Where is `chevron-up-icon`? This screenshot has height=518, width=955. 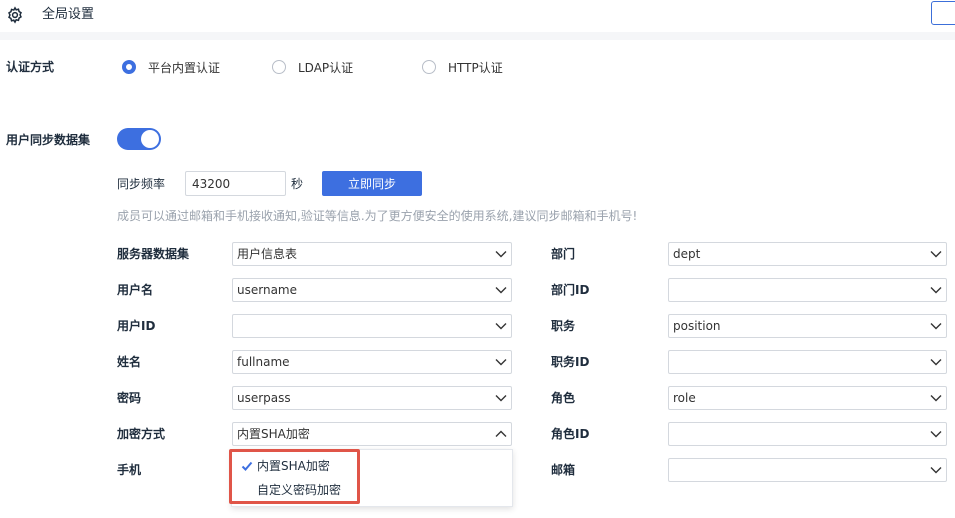
chevron-up-icon is located at coordinates (501, 433).